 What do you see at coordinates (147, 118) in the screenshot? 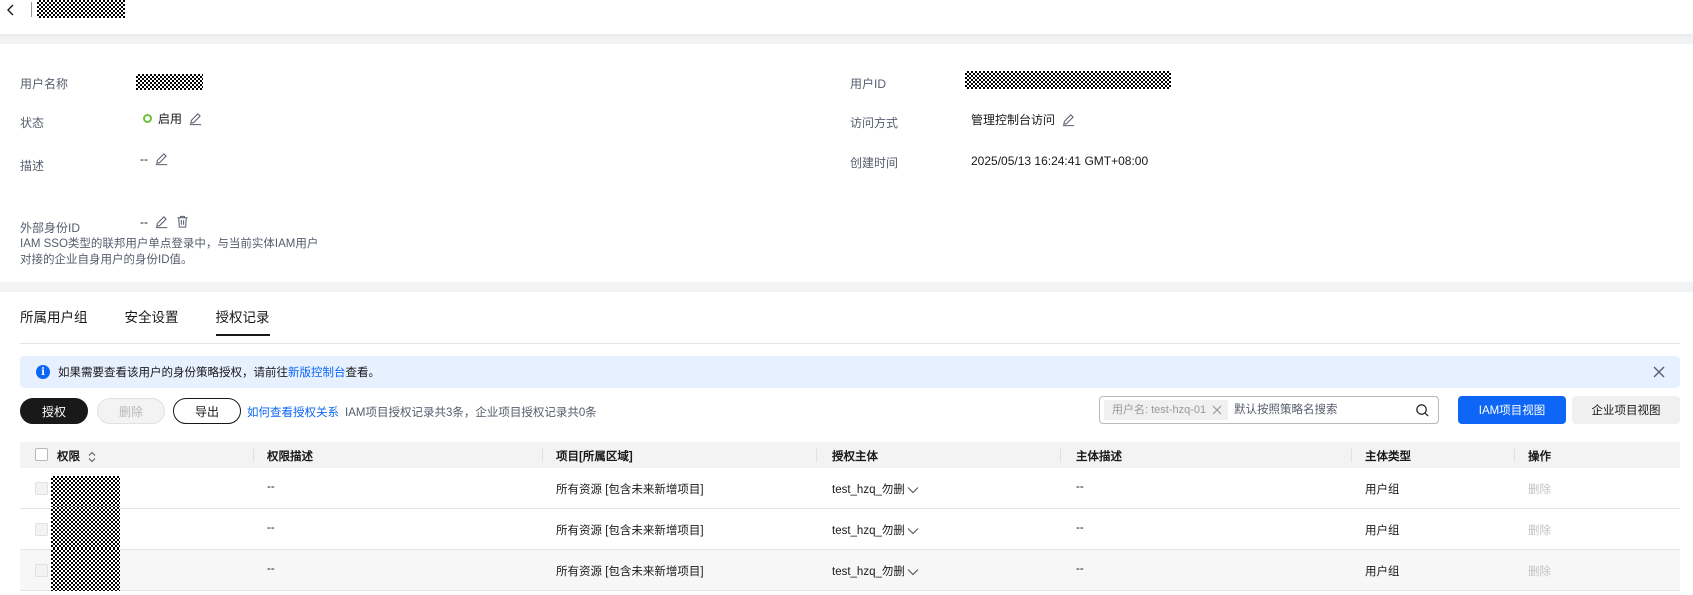
I see `status-enabled-icon` at bounding box center [147, 118].